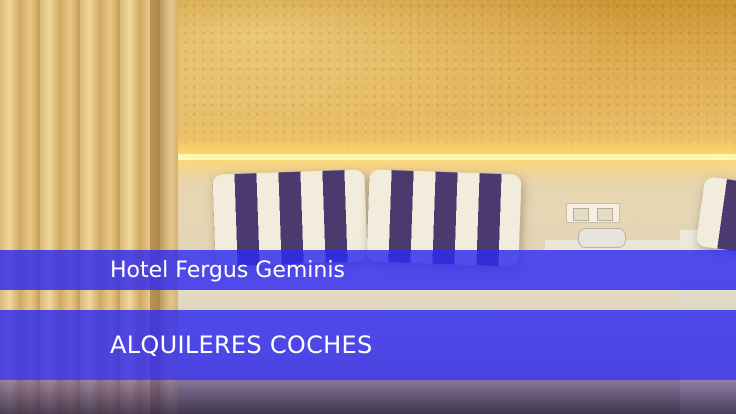 Image resolution: width=736 pixels, height=414 pixels. Describe the element at coordinates (227, 270) in the screenshot. I see `hotel-name-text: Hotel Fergus Geminis` at that location.